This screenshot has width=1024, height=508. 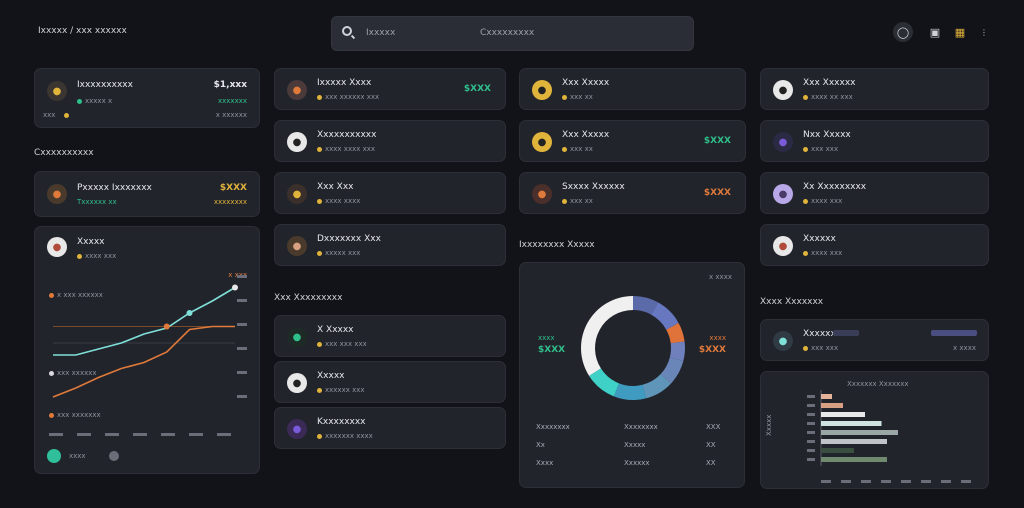 I want to click on wallet-icon: ▣, so click(x=935, y=32).